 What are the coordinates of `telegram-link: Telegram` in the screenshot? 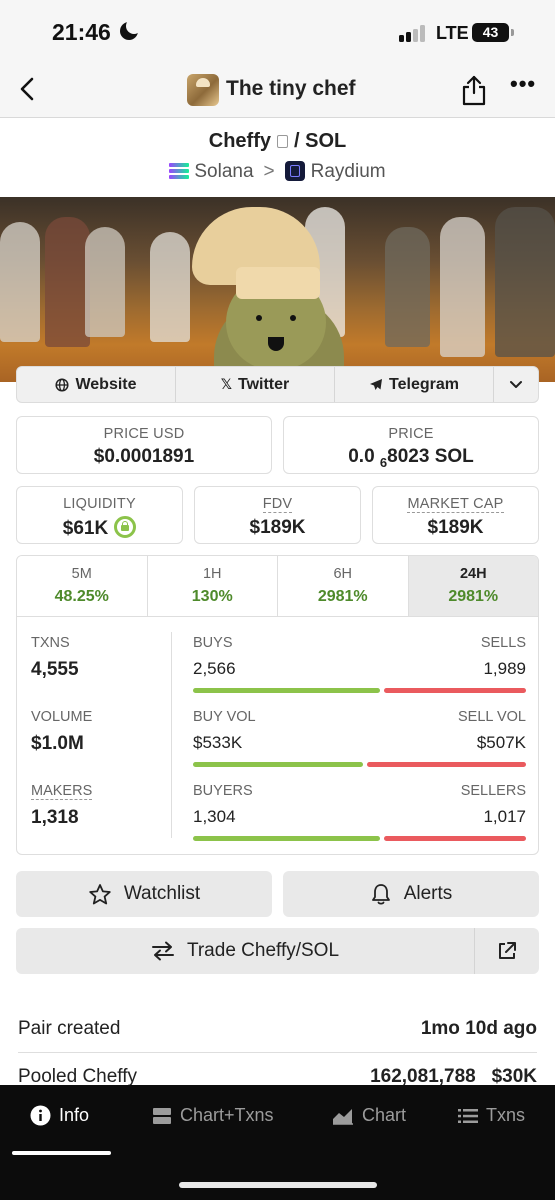 It's located at (414, 384).